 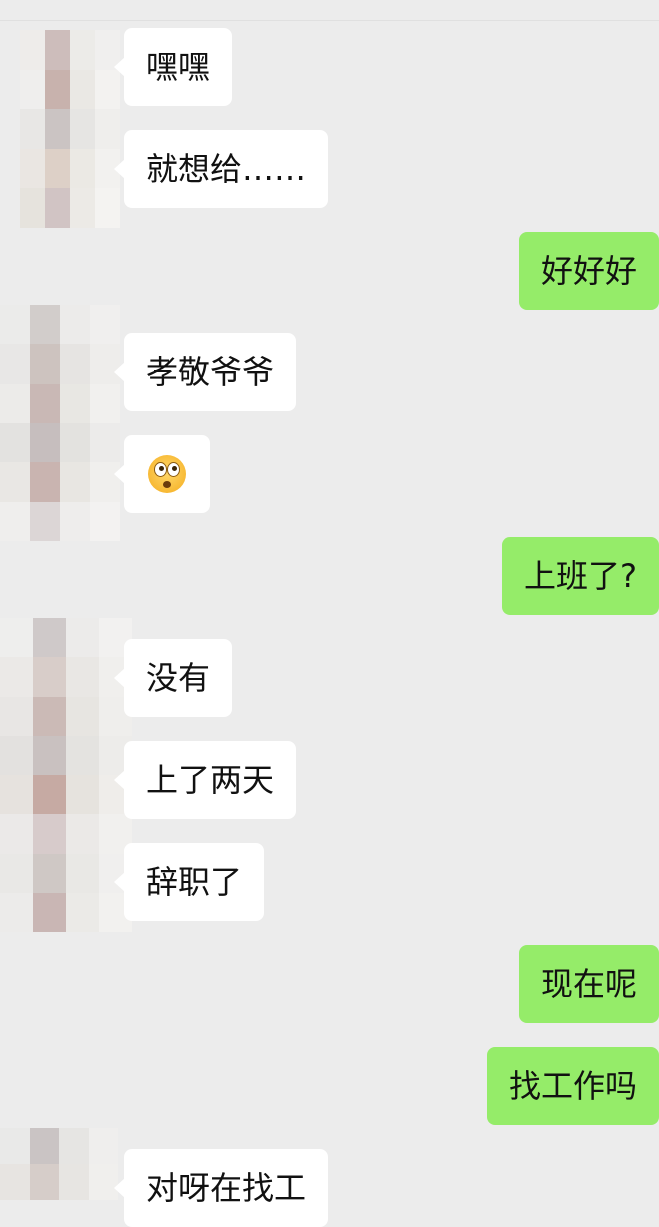 What do you see at coordinates (205, 780) in the screenshot?
I see `incoming-message-bubble: 上了两天` at bounding box center [205, 780].